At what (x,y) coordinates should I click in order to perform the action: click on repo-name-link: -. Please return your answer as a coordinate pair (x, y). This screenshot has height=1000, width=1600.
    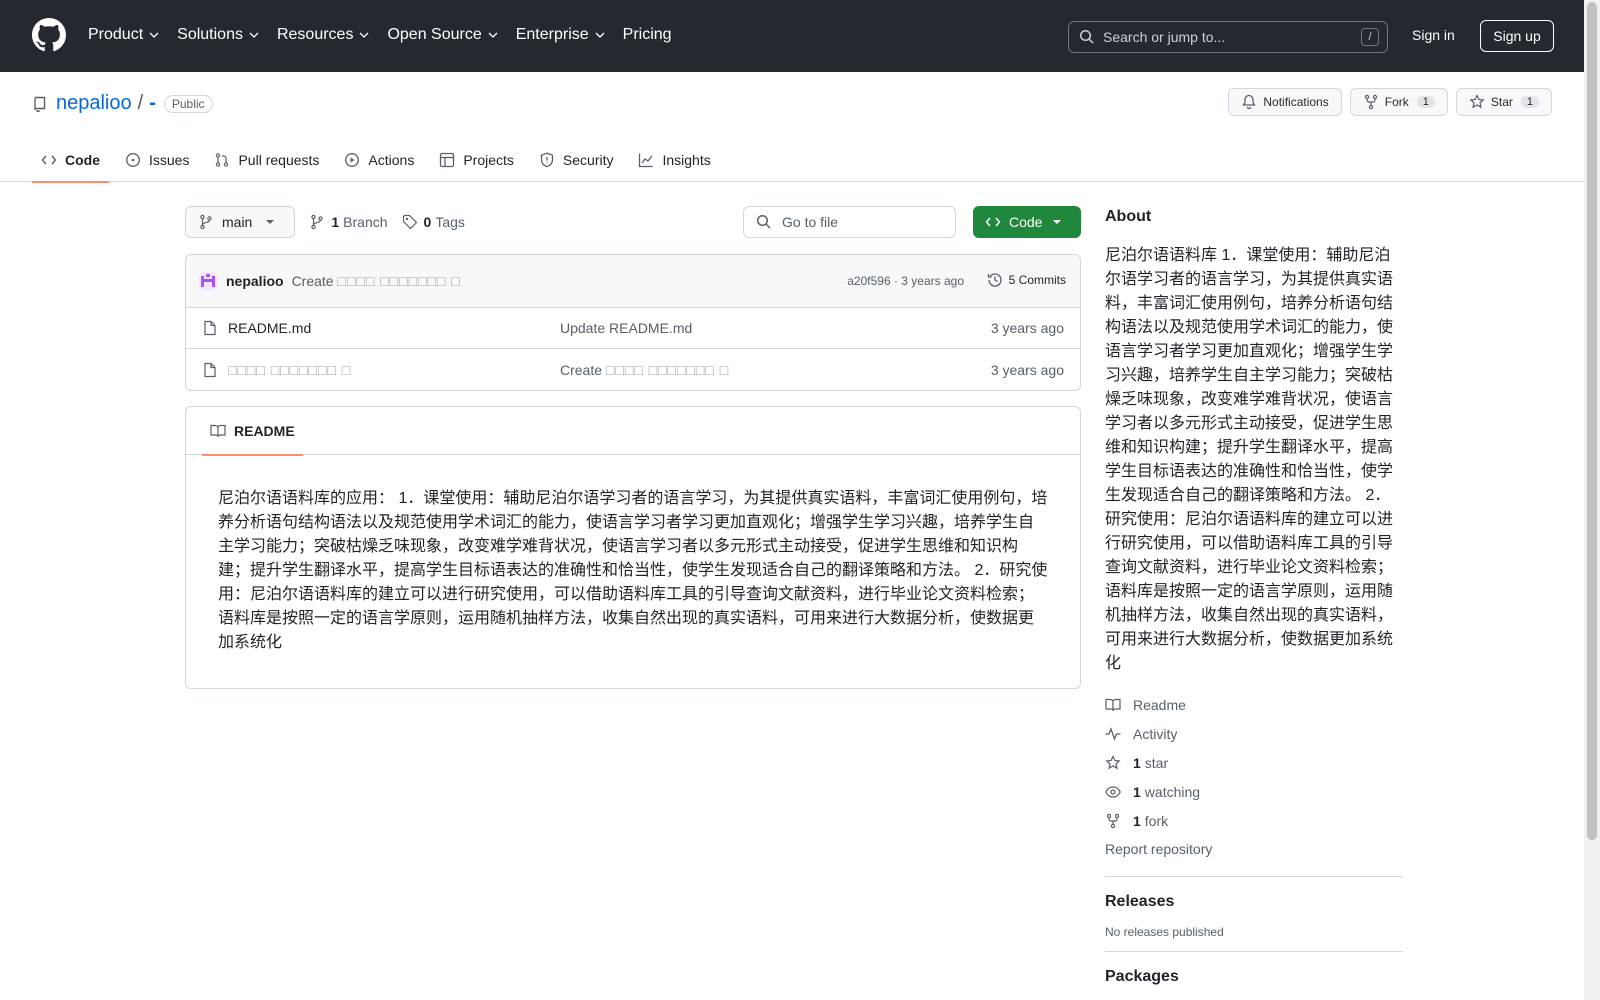
    Looking at the image, I should click on (152, 103).